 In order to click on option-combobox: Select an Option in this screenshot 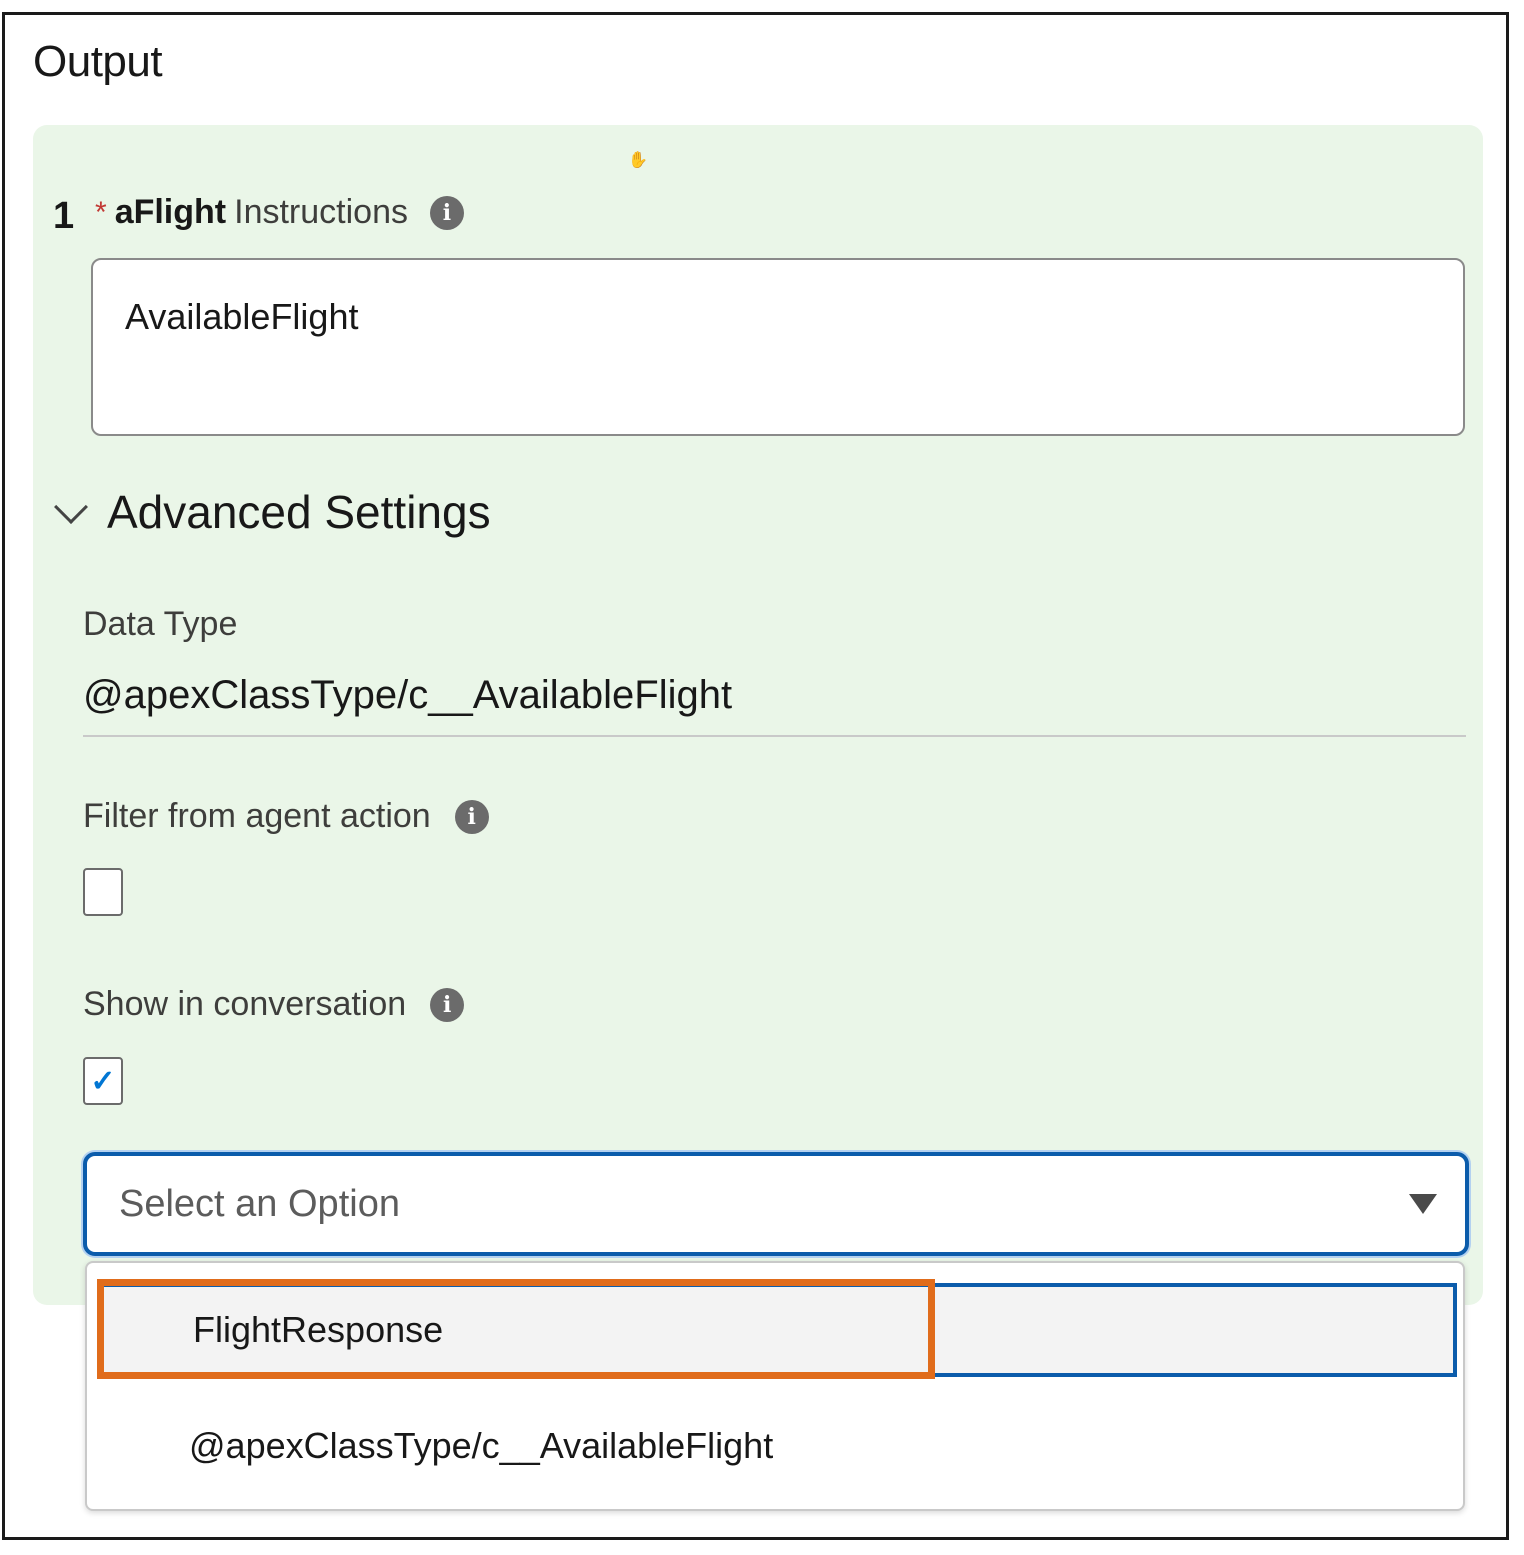, I will do `click(776, 1204)`.